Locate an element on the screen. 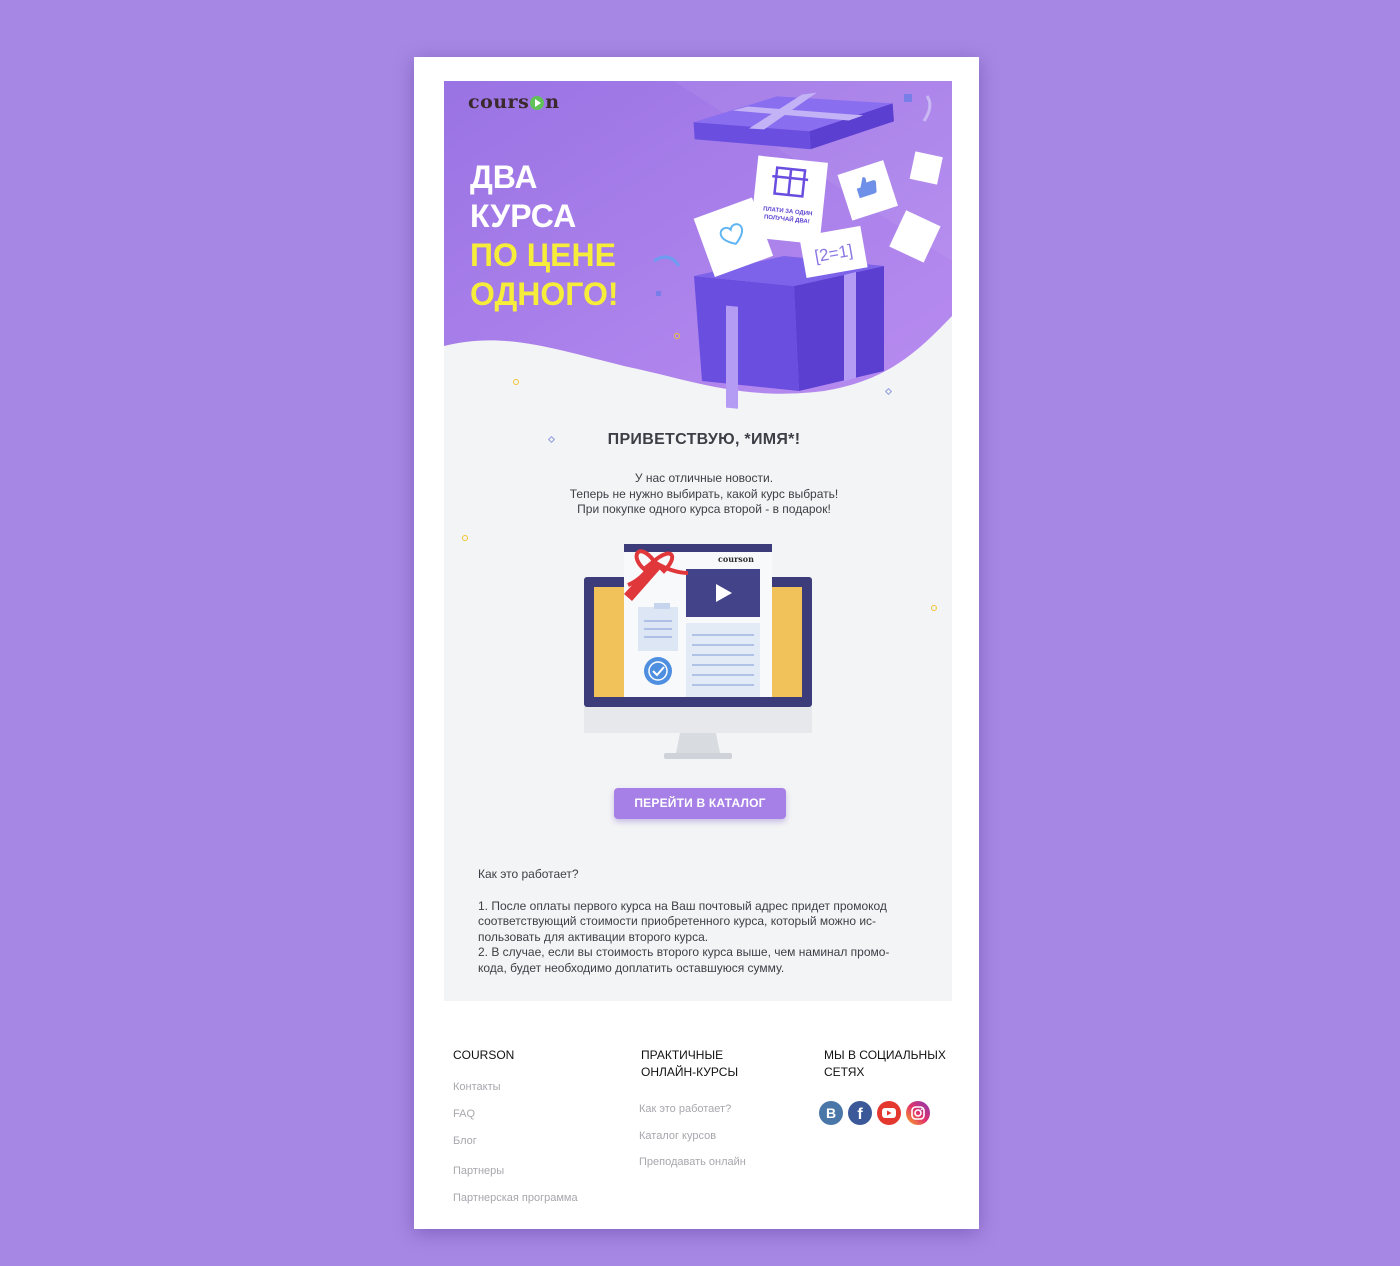  intro-line: У нас отличные новости. is located at coordinates (704, 478).